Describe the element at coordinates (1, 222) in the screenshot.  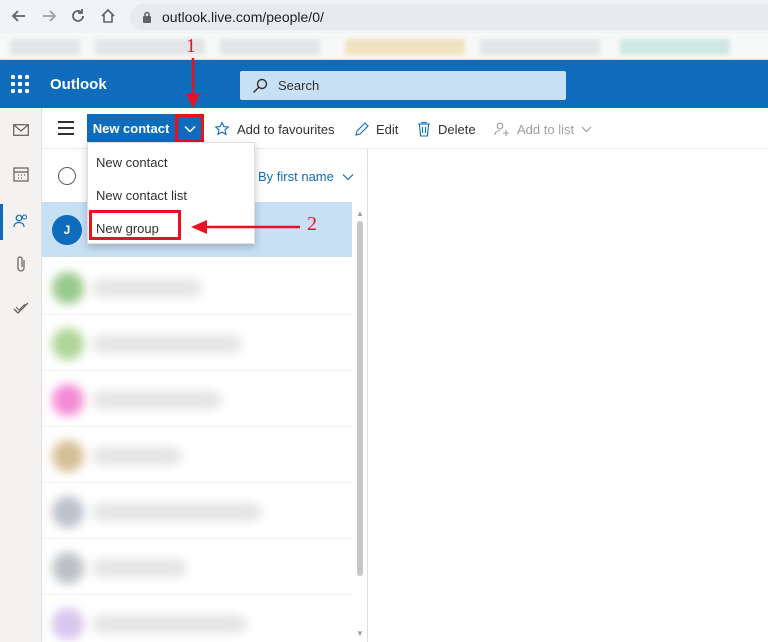
I see `active-module-indicator` at that location.